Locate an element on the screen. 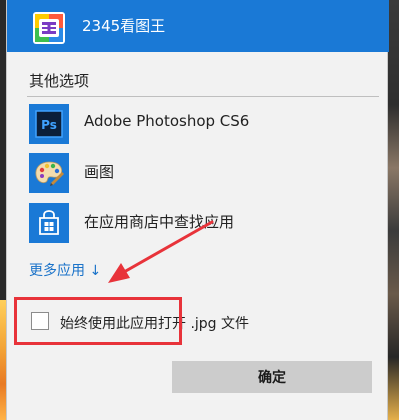 This screenshot has width=399, height=420. paint-palette-icon is located at coordinates (49, 173).